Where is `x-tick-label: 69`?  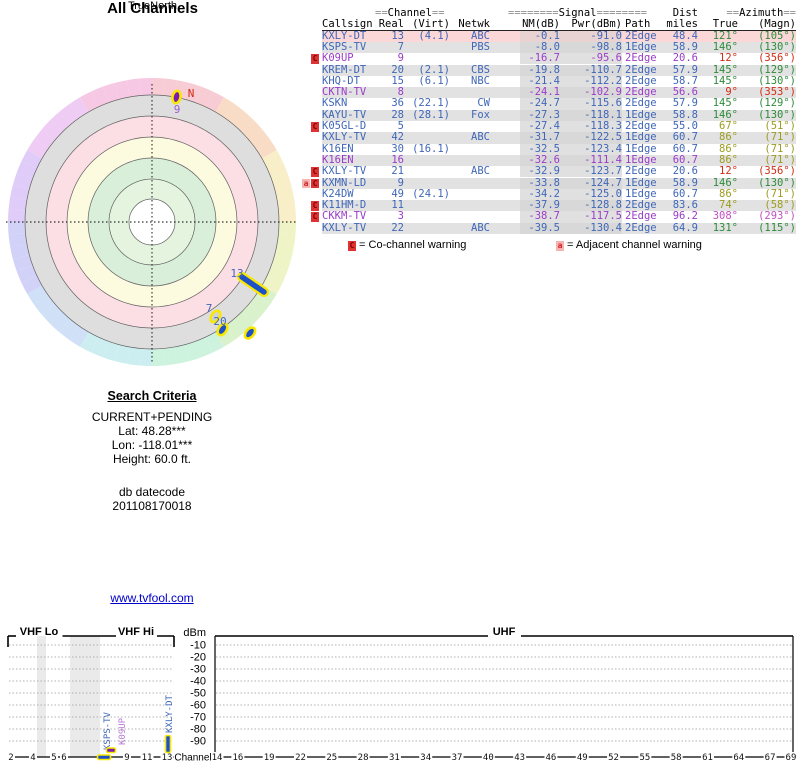 x-tick-label: 69 is located at coordinates (791, 758).